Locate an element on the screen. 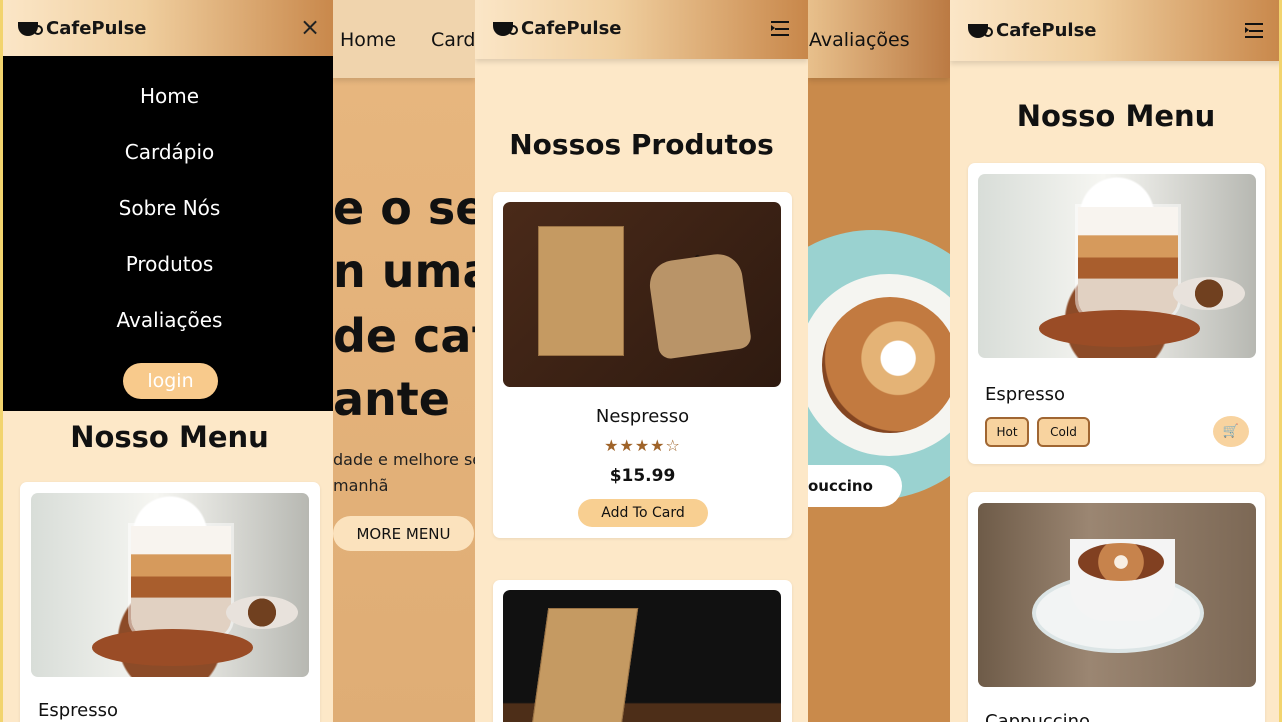  products-brand-logo: CafePulse is located at coordinates (557, 28).